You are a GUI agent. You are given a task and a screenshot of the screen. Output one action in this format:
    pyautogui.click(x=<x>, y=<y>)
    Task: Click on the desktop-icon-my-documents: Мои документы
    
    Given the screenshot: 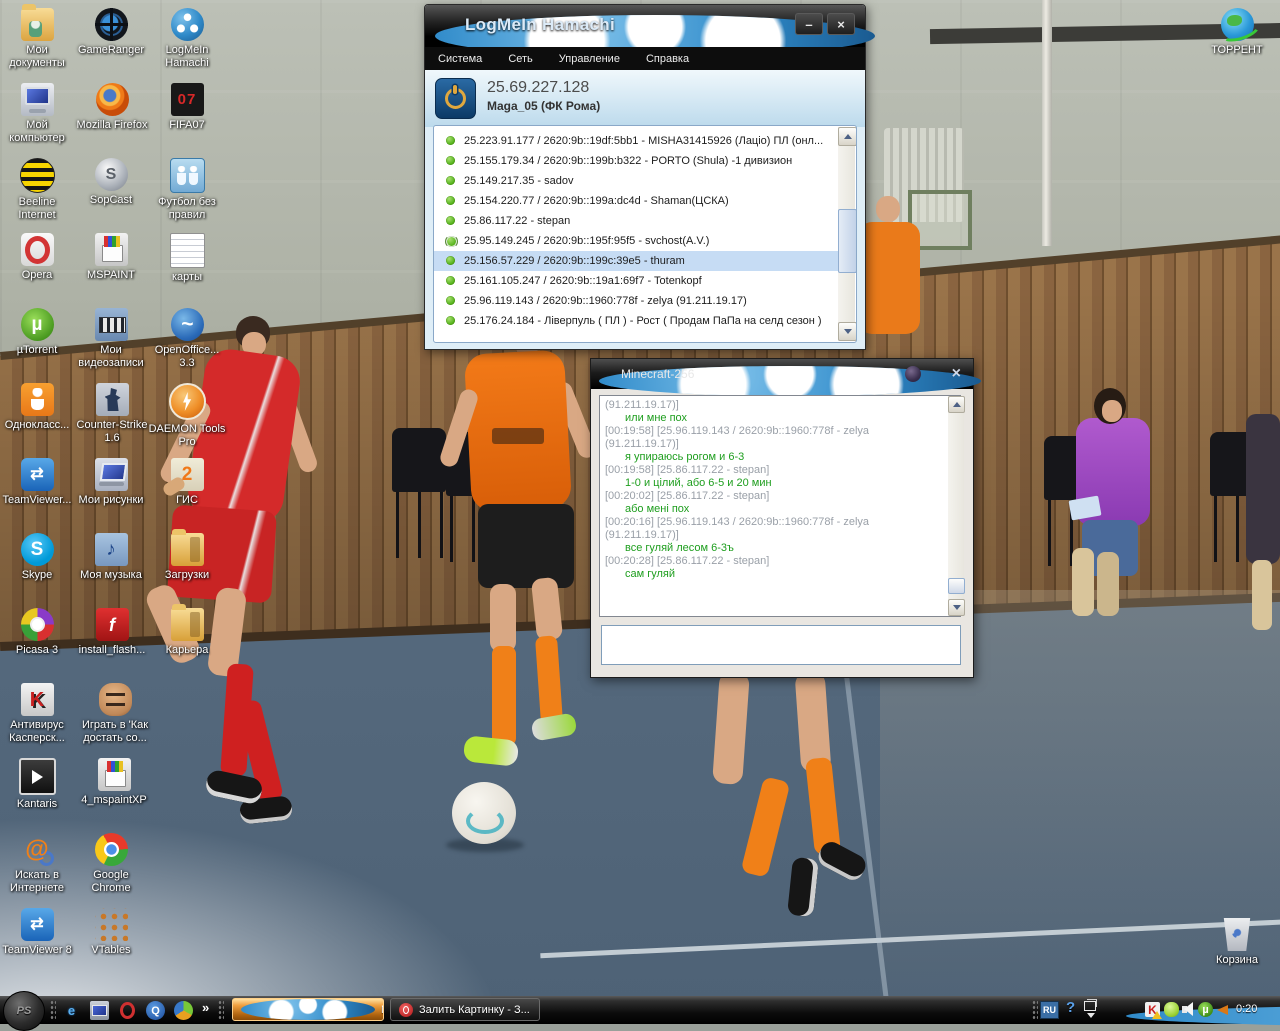 What is the action you would take?
    pyautogui.click(x=37, y=37)
    